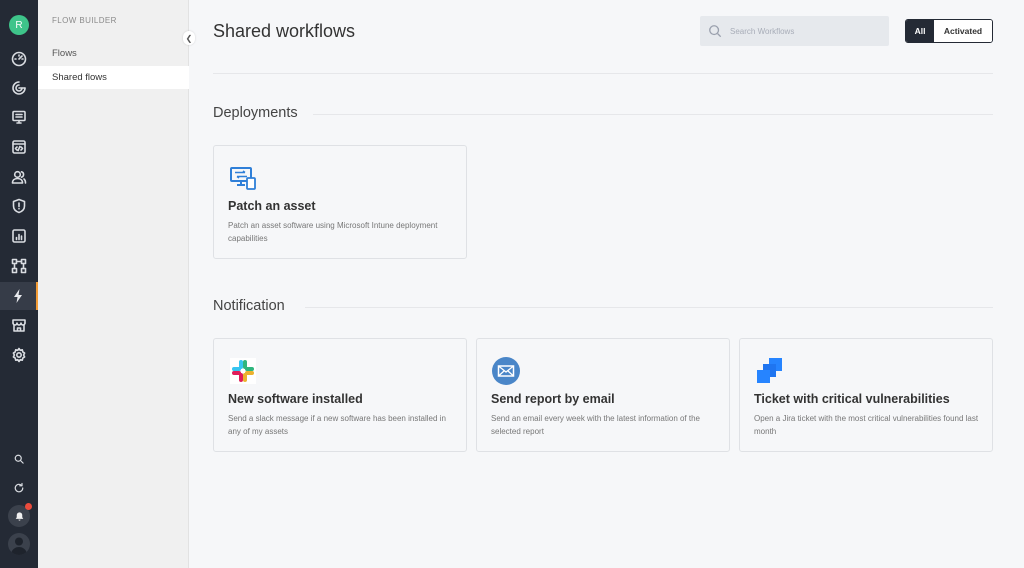 This screenshot has height=568, width=1024. I want to click on nav-radar, so click(19, 88).